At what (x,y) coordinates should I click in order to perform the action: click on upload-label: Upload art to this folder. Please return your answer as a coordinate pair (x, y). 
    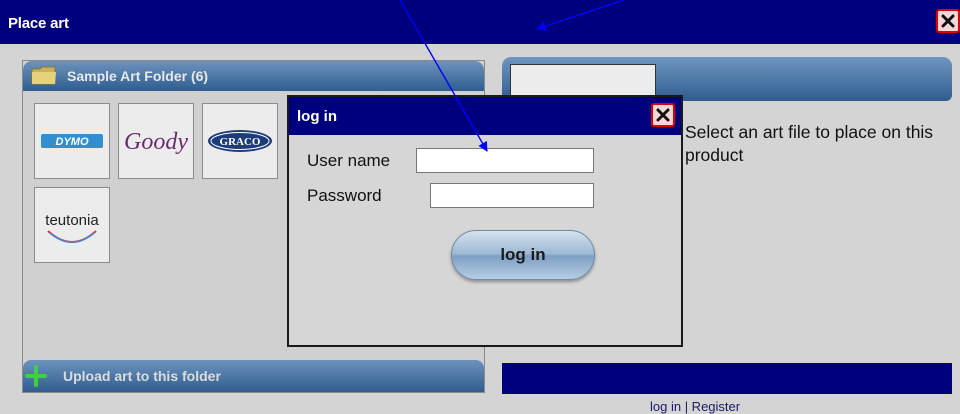
    Looking at the image, I should click on (142, 376).